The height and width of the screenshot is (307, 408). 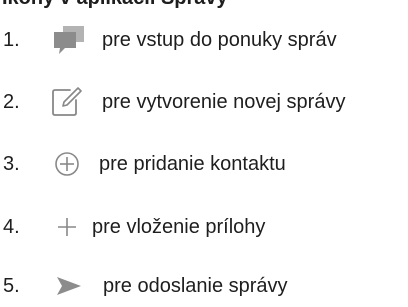 What do you see at coordinates (67, 101) in the screenshot?
I see `compose-icon` at bounding box center [67, 101].